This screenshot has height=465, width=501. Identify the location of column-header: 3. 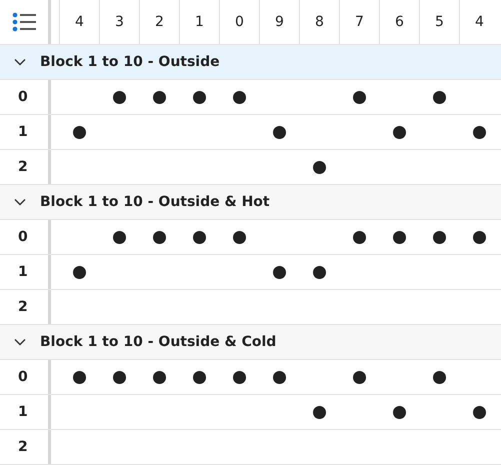
(119, 22).